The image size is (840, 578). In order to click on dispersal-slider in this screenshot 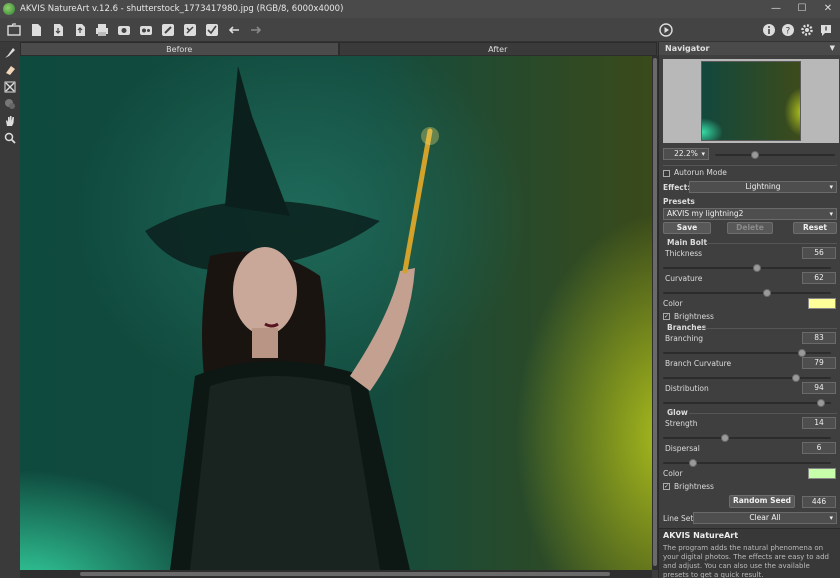, I will do `click(747, 463)`.